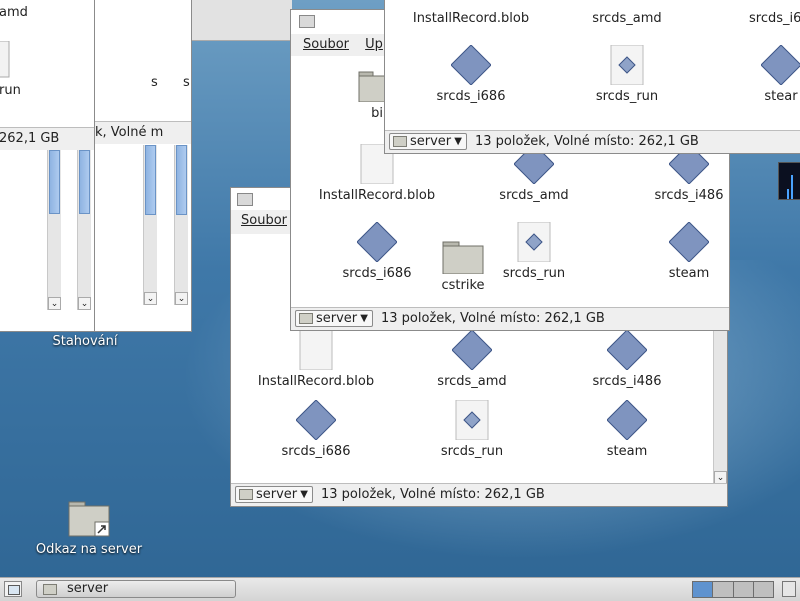 This screenshot has height=601, width=800. Describe the element at coordinates (150, 225) in the screenshot. I see `scrollbar-middle-a: ⌄` at that location.